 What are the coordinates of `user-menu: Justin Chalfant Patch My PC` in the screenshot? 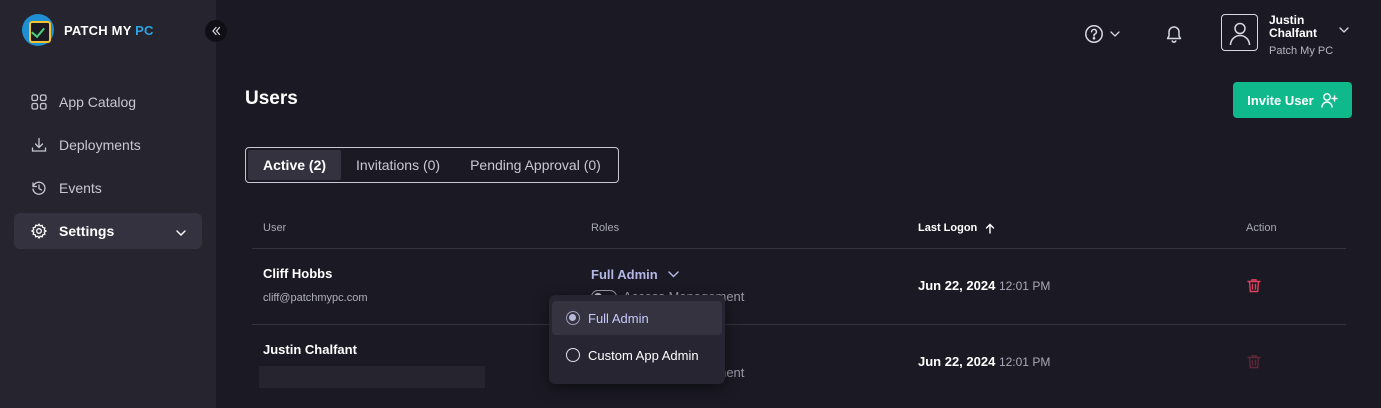 It's located at (1285, 35).